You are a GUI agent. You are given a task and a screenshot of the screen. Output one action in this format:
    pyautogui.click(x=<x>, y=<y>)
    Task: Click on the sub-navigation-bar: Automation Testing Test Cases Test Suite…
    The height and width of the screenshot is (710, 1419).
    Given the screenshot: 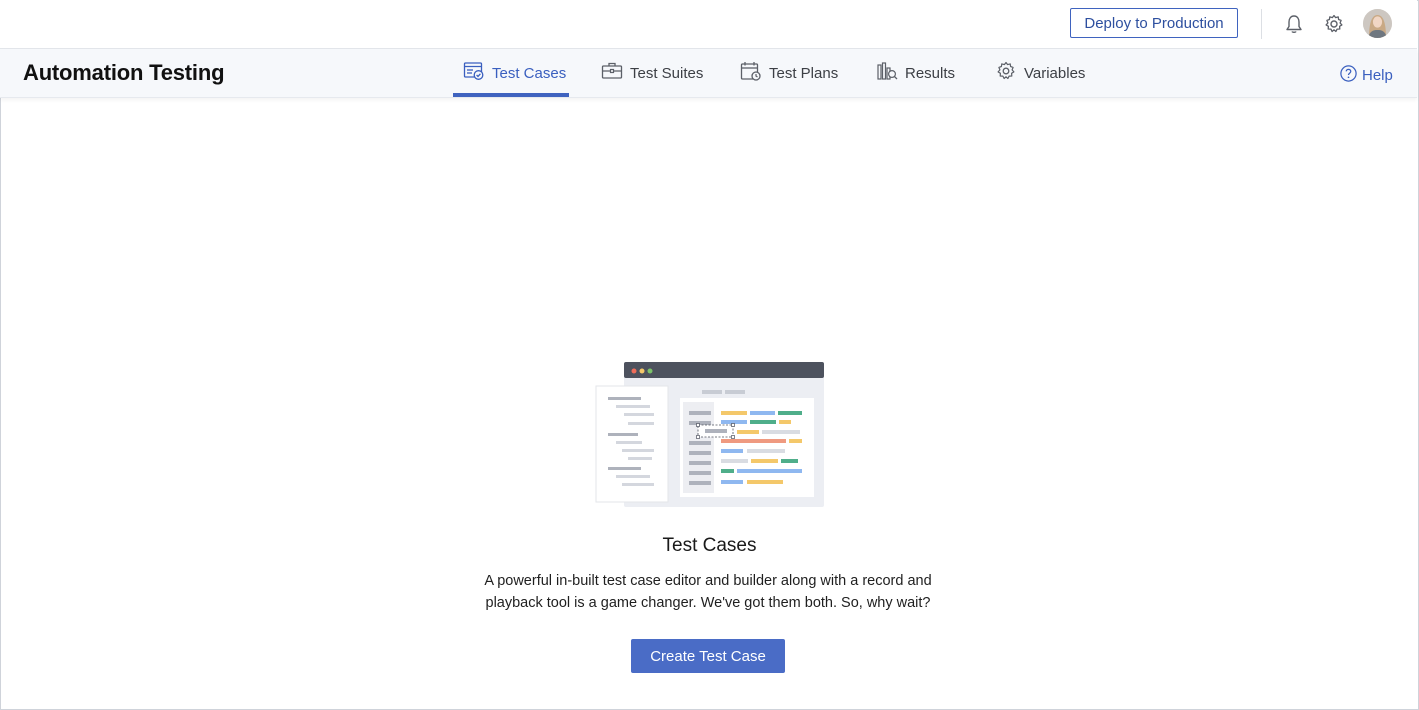 What is the action you would take?
    pyautogui.click(x=708, y=73)
    